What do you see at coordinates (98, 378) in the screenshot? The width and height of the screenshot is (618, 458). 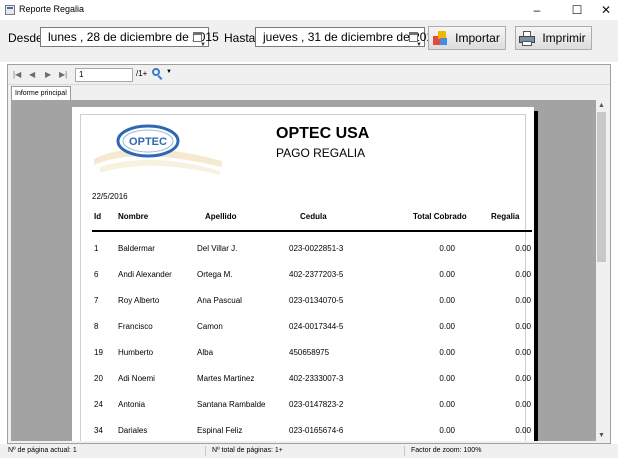 I see `cell-id: 20` at bounding box center [98, 378].